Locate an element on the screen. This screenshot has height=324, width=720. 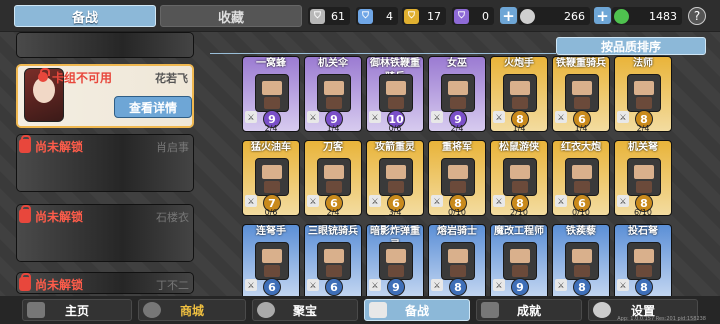
unit-card: 刀客 ⚔ 6 2/4 is located at coordinates (333, 178).